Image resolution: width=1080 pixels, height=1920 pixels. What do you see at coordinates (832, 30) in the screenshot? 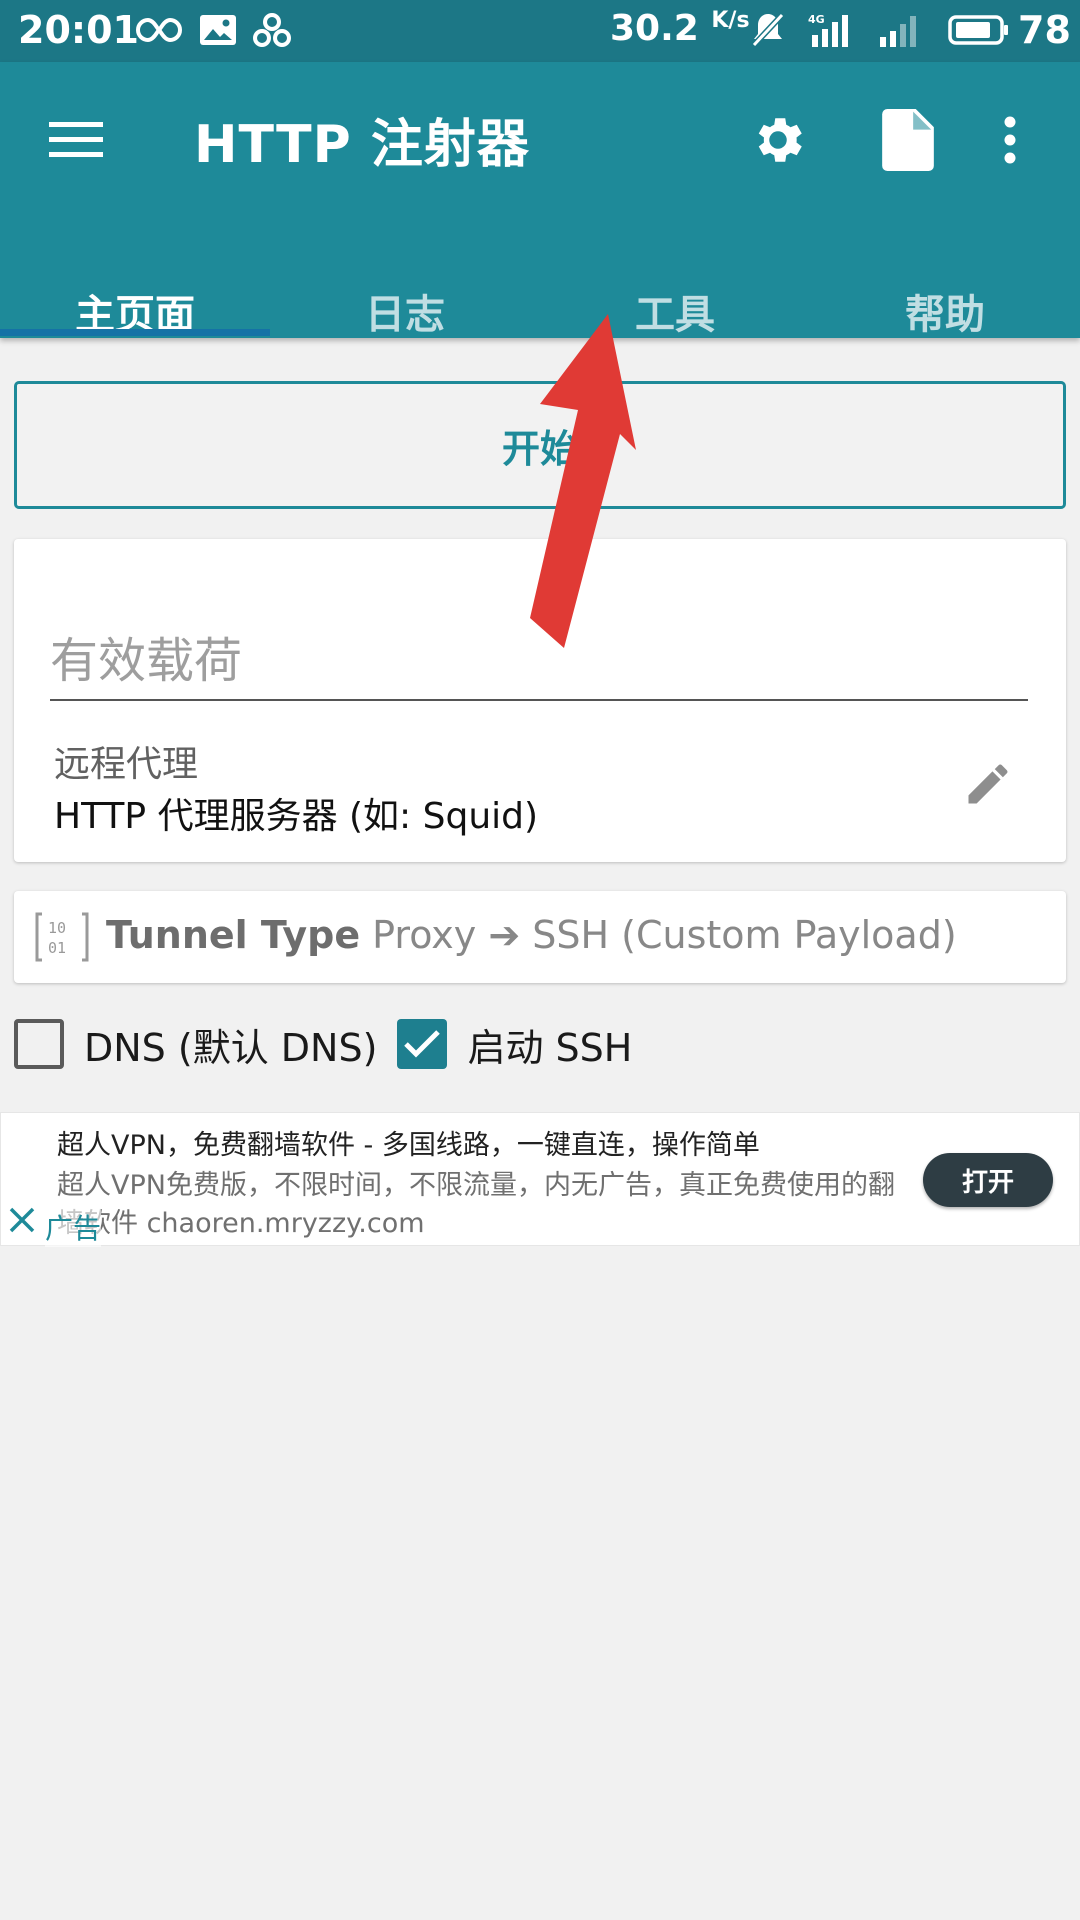
I see `signal-4g-icon: 4G` at bounding box center [832, 30].